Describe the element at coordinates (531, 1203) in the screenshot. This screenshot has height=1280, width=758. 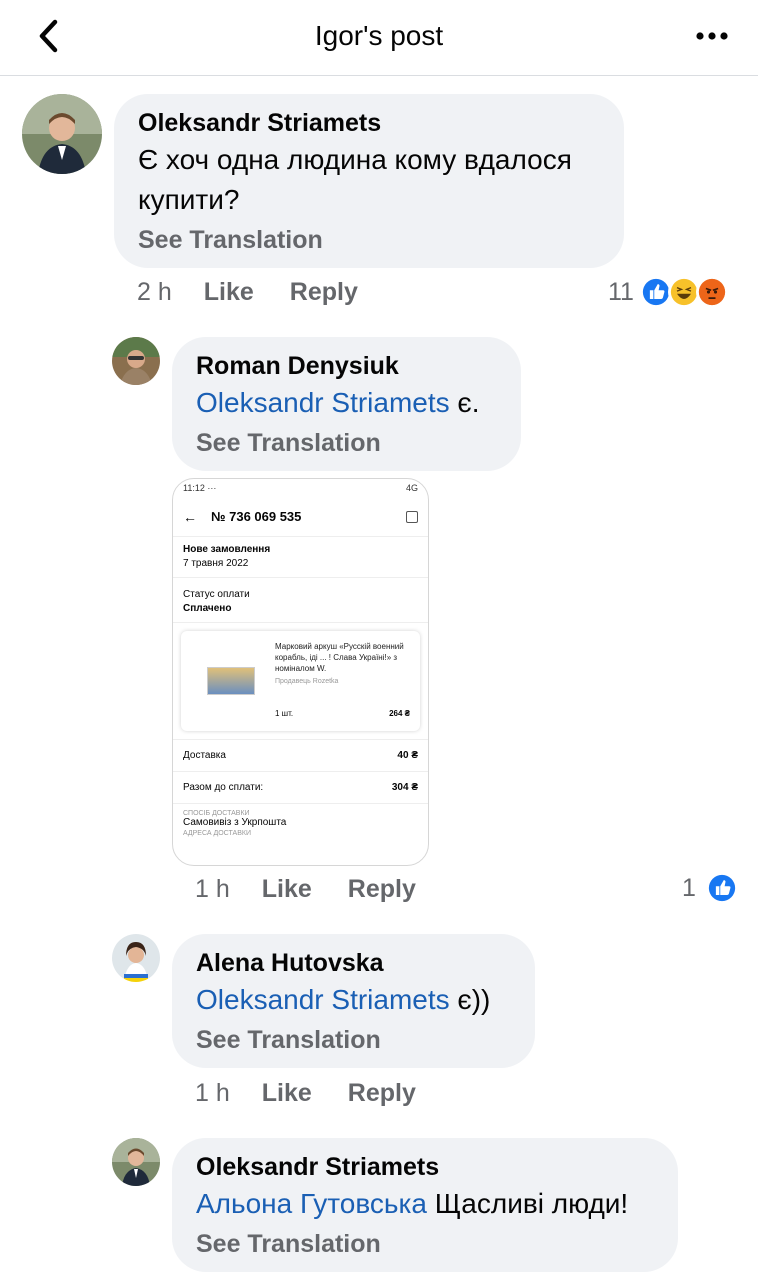
I see `comment-text-body: Щасливі люди!` at that location.